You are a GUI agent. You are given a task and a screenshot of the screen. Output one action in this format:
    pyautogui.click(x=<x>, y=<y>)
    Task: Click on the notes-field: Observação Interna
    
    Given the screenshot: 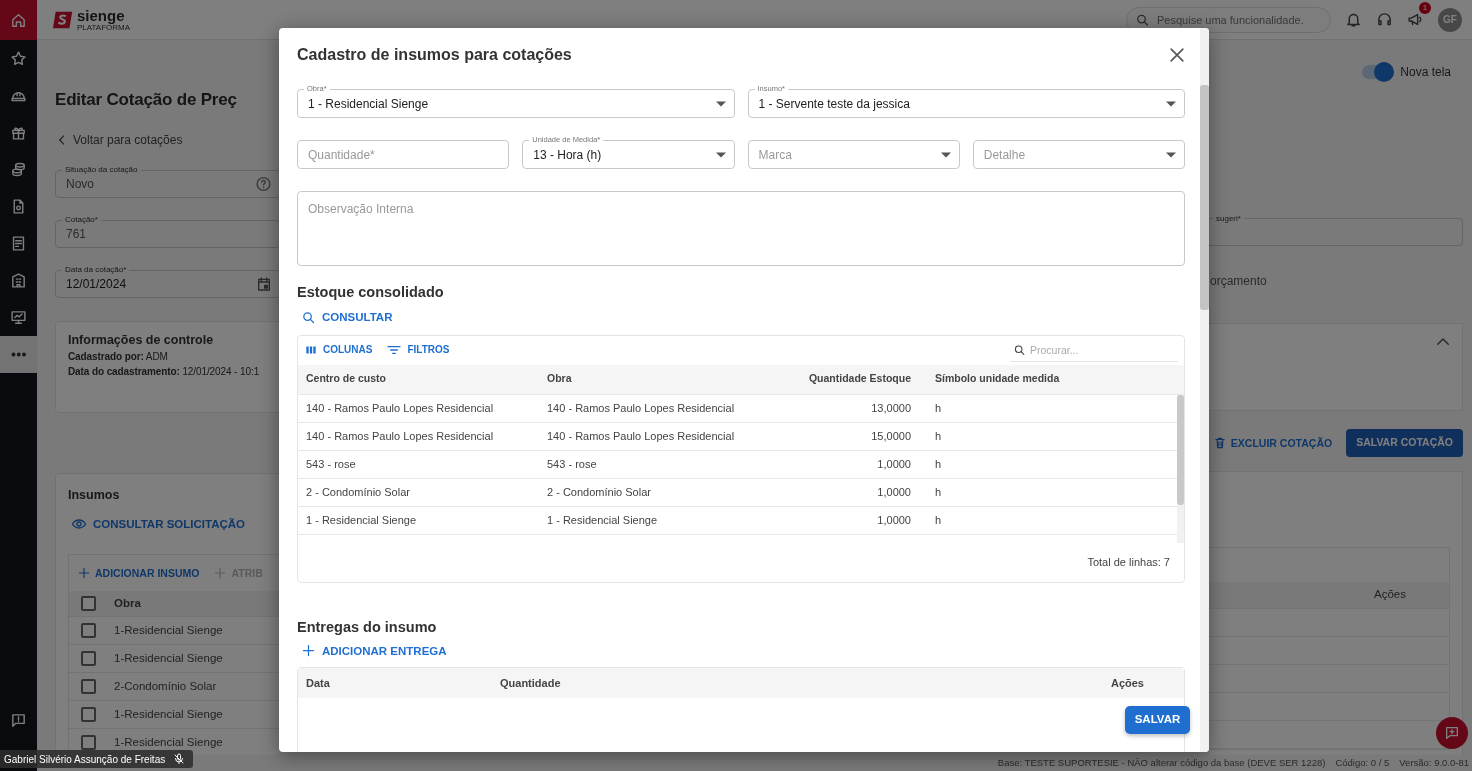 What is the action you would take?
    pyautogui.click(x=741, y=228)
    